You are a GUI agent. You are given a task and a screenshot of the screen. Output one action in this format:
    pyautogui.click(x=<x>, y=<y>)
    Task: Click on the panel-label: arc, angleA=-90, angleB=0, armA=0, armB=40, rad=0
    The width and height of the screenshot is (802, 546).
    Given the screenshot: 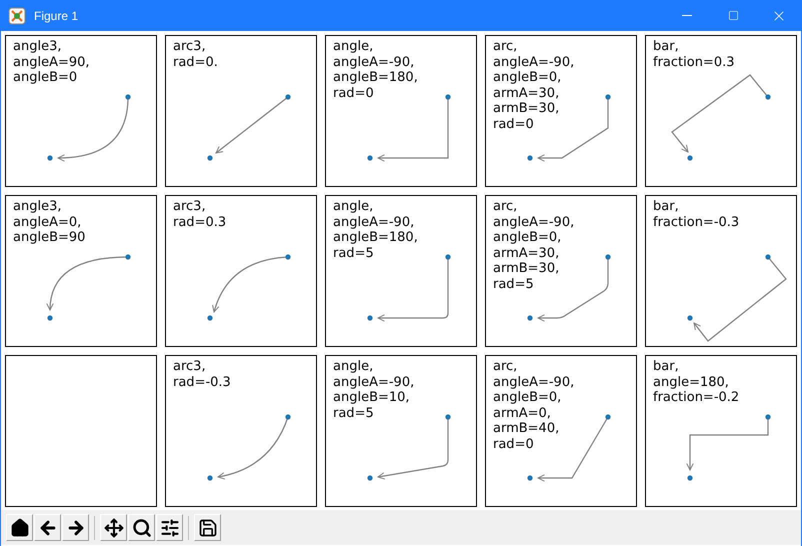 What is the action you would take?
    pyautogui.click(x=533, y=405)
    